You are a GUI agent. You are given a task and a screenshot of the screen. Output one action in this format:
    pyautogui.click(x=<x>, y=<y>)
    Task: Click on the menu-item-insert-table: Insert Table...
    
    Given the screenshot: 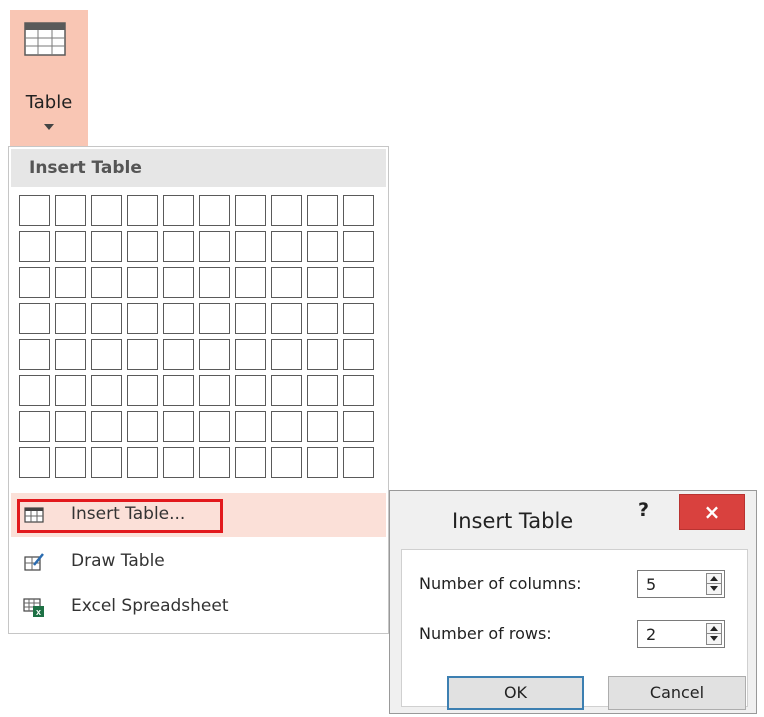 What is the action you would take?
    pyautogui.click(x=198, y=515)
    